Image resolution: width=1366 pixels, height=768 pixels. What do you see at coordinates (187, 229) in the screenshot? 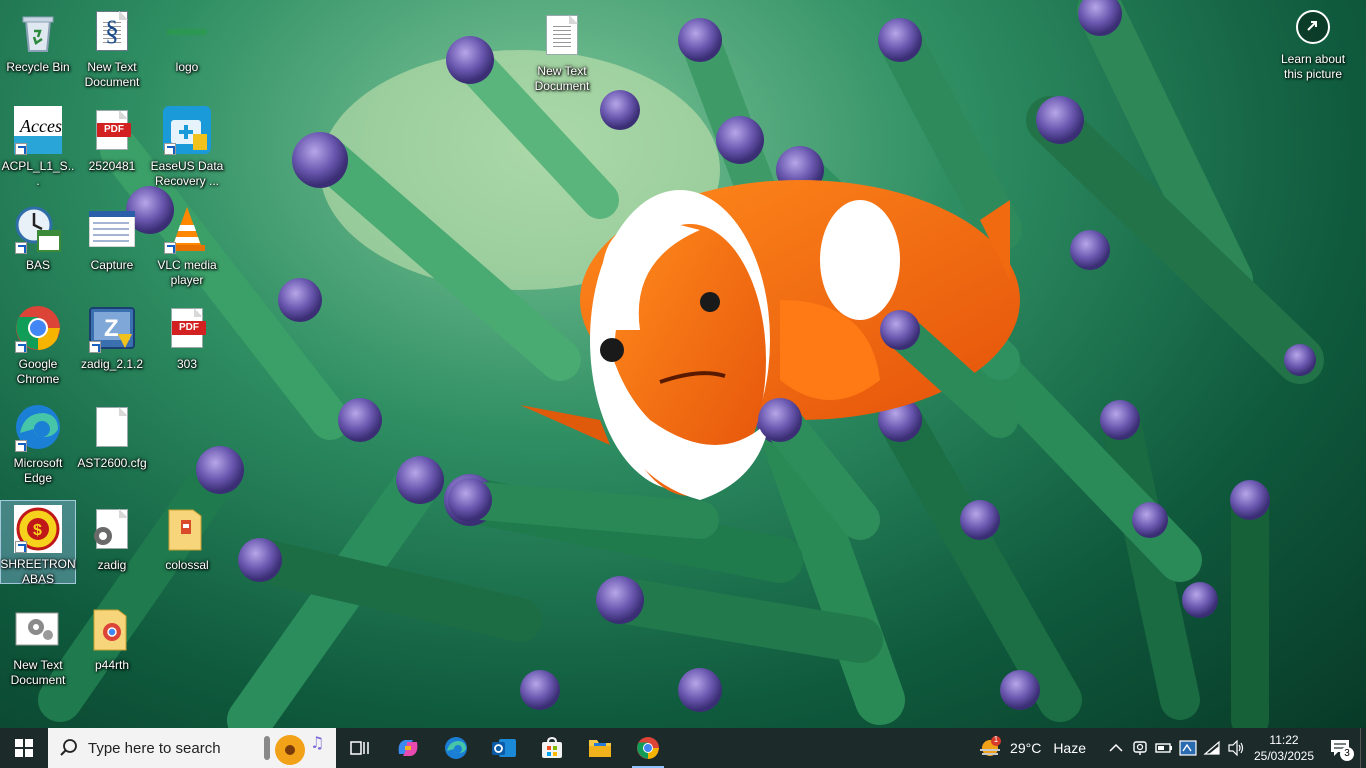
I see `vlc-cone-icon` at bounding box center [187, 229].